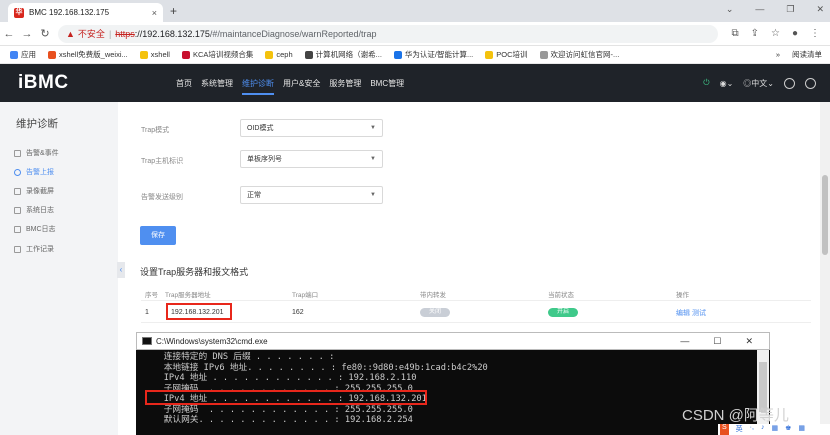 The image size is (830, 435). What do you see at coordinates (775, 33) in the screenshot?
I see `star-icon: ☆` at bounding box center [775, 33].